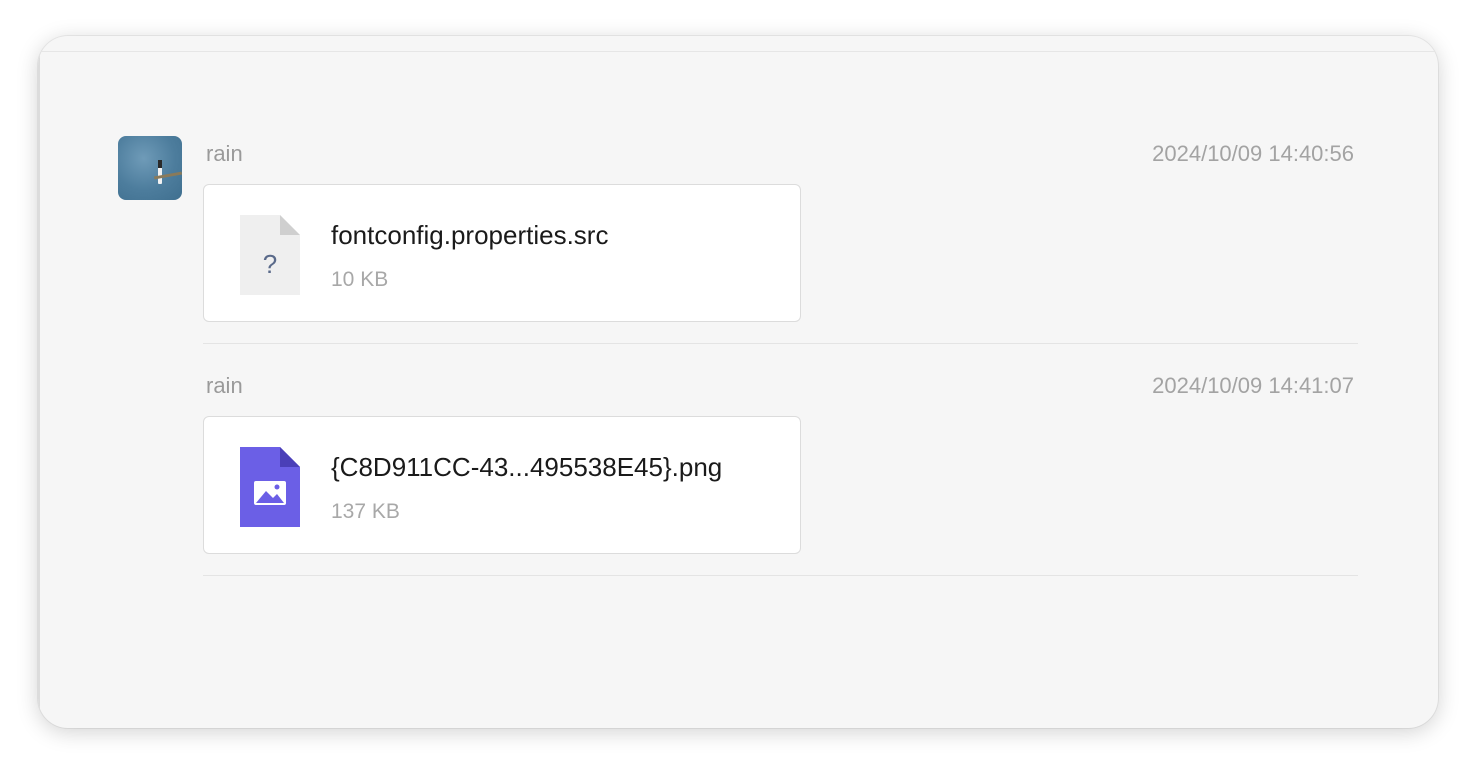 The height and width of the screenshot is (764, 1474). What do you see at coordinates (360, 279) in the screenshot?
I see `file-size: 10 KB` at bounding box center [360, 279].